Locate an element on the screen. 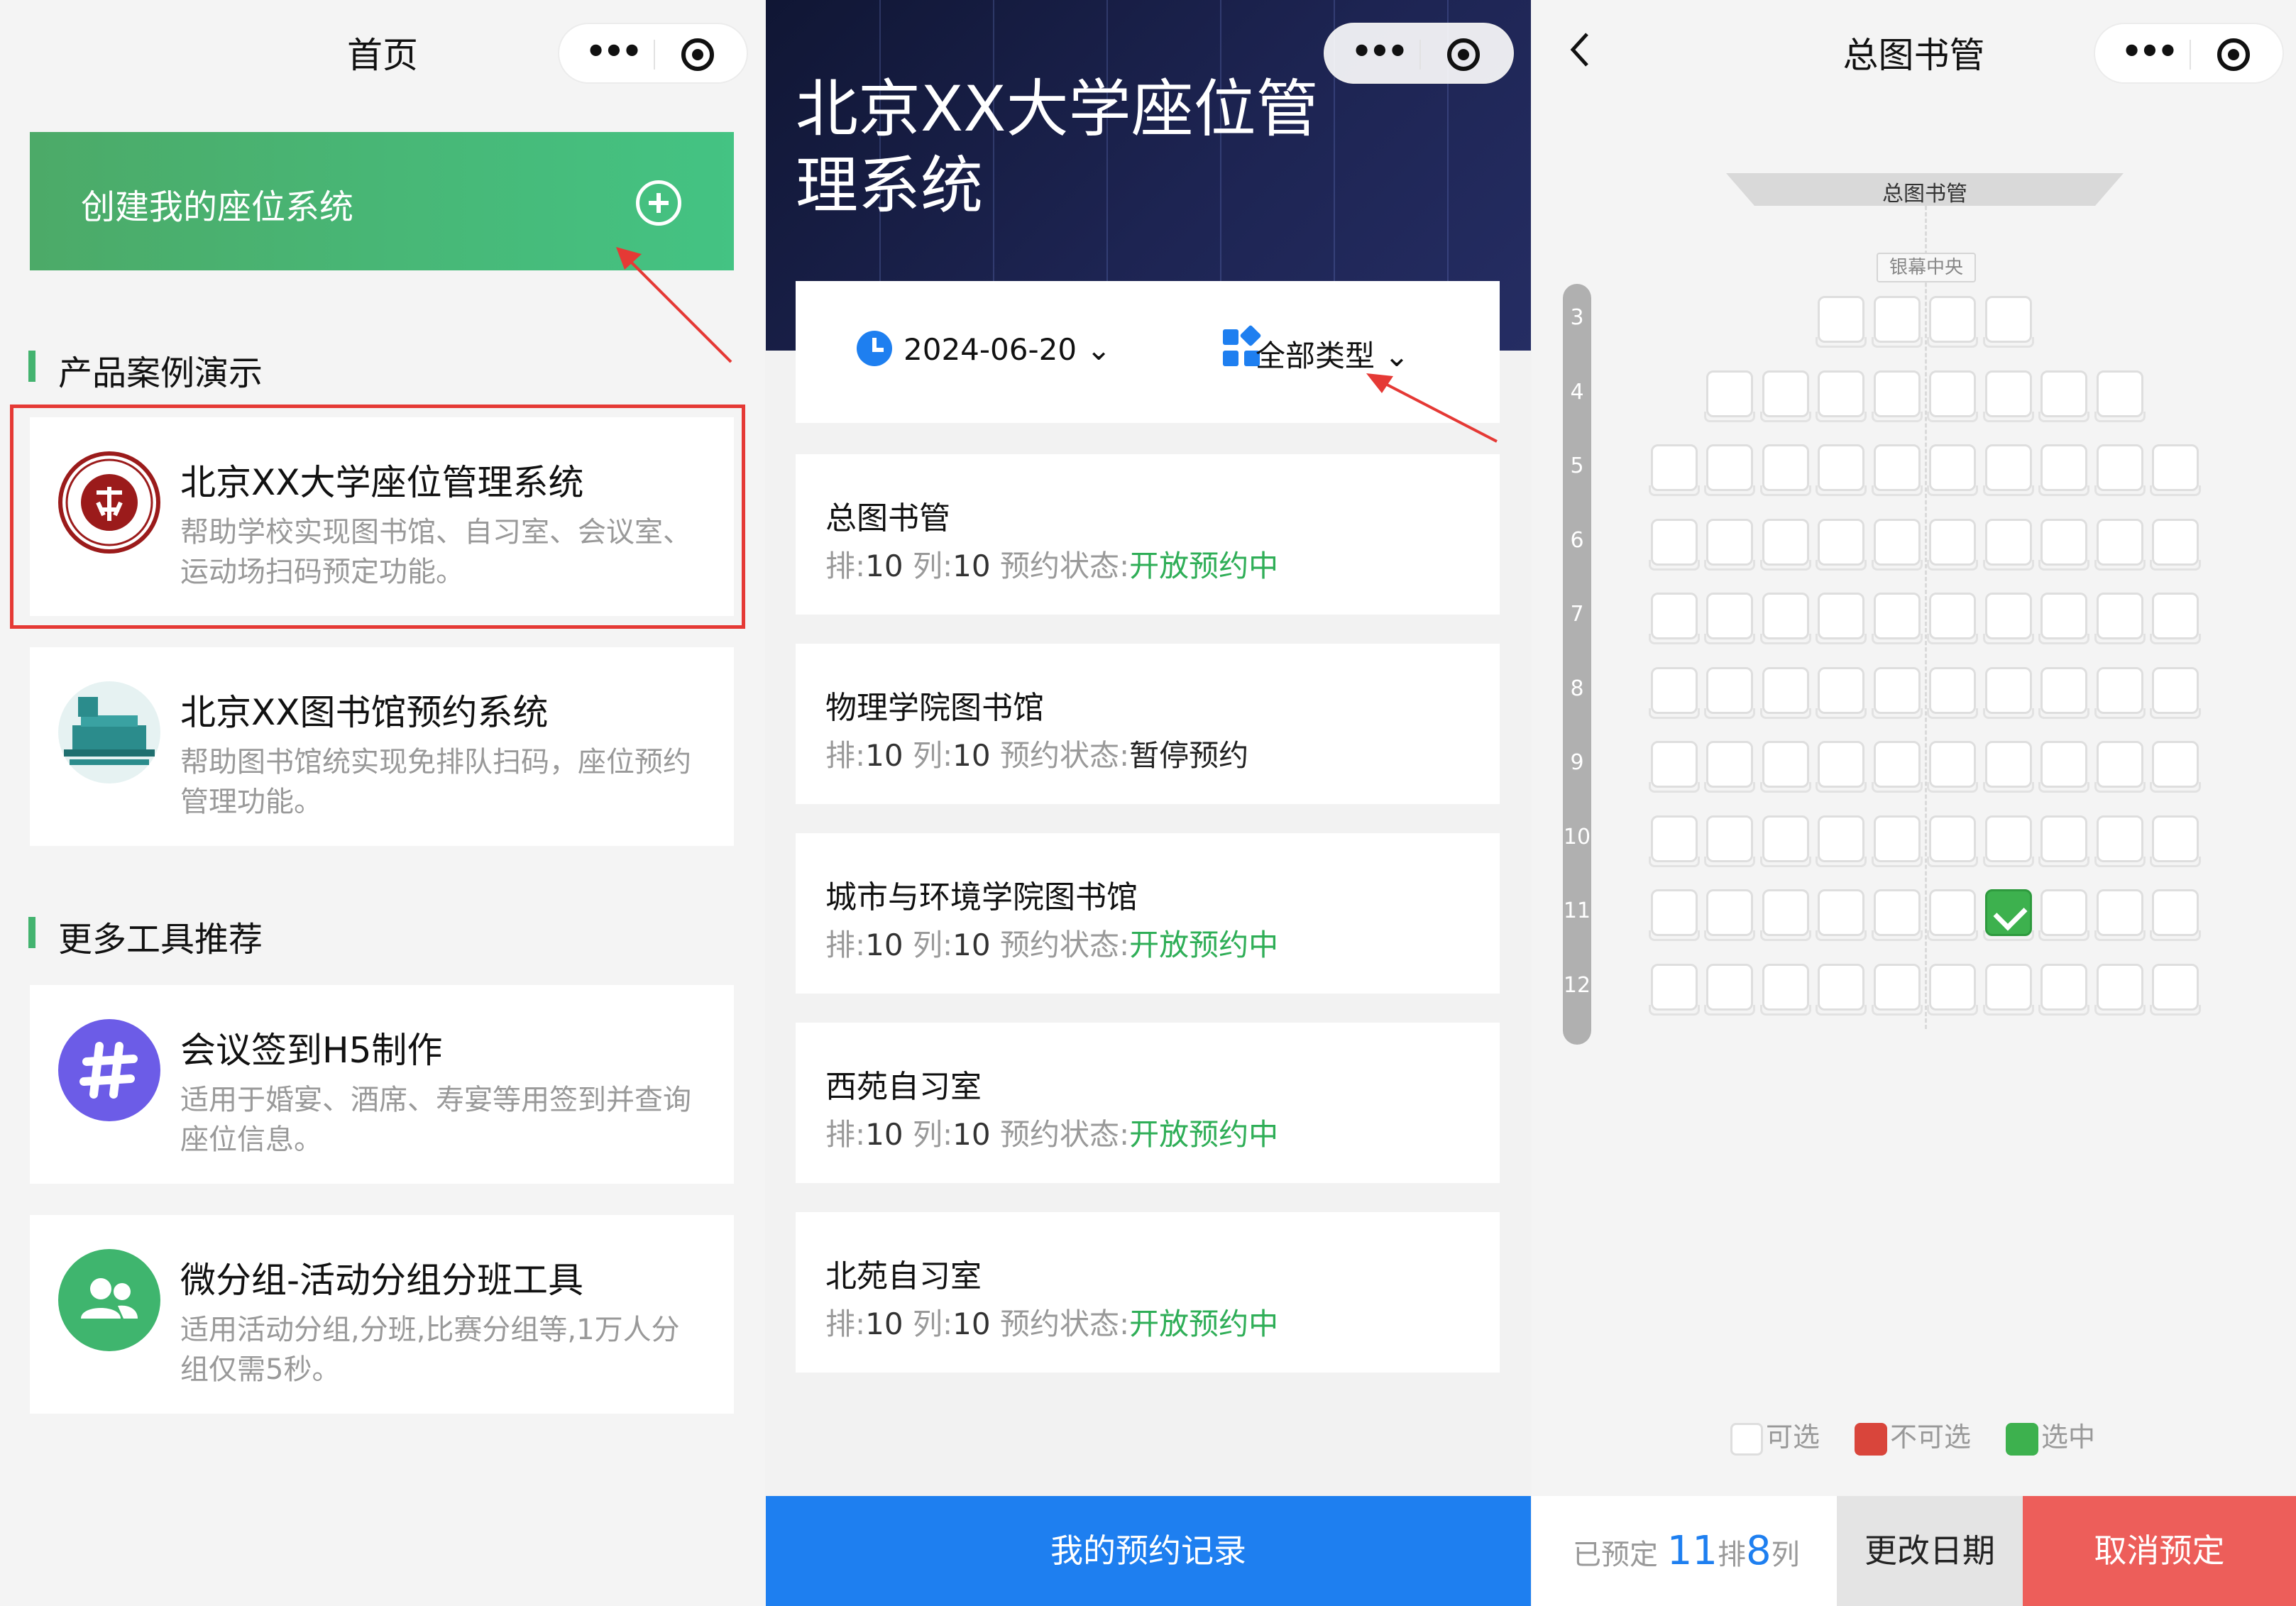 This screenshot has width=2296, height=1606. tool-card-meeting-checkin: 会议签到H5制作 适用于婚宴、酒席、寿宴等用签到并查询座位信息。 is located at coordinates (382, 1084).